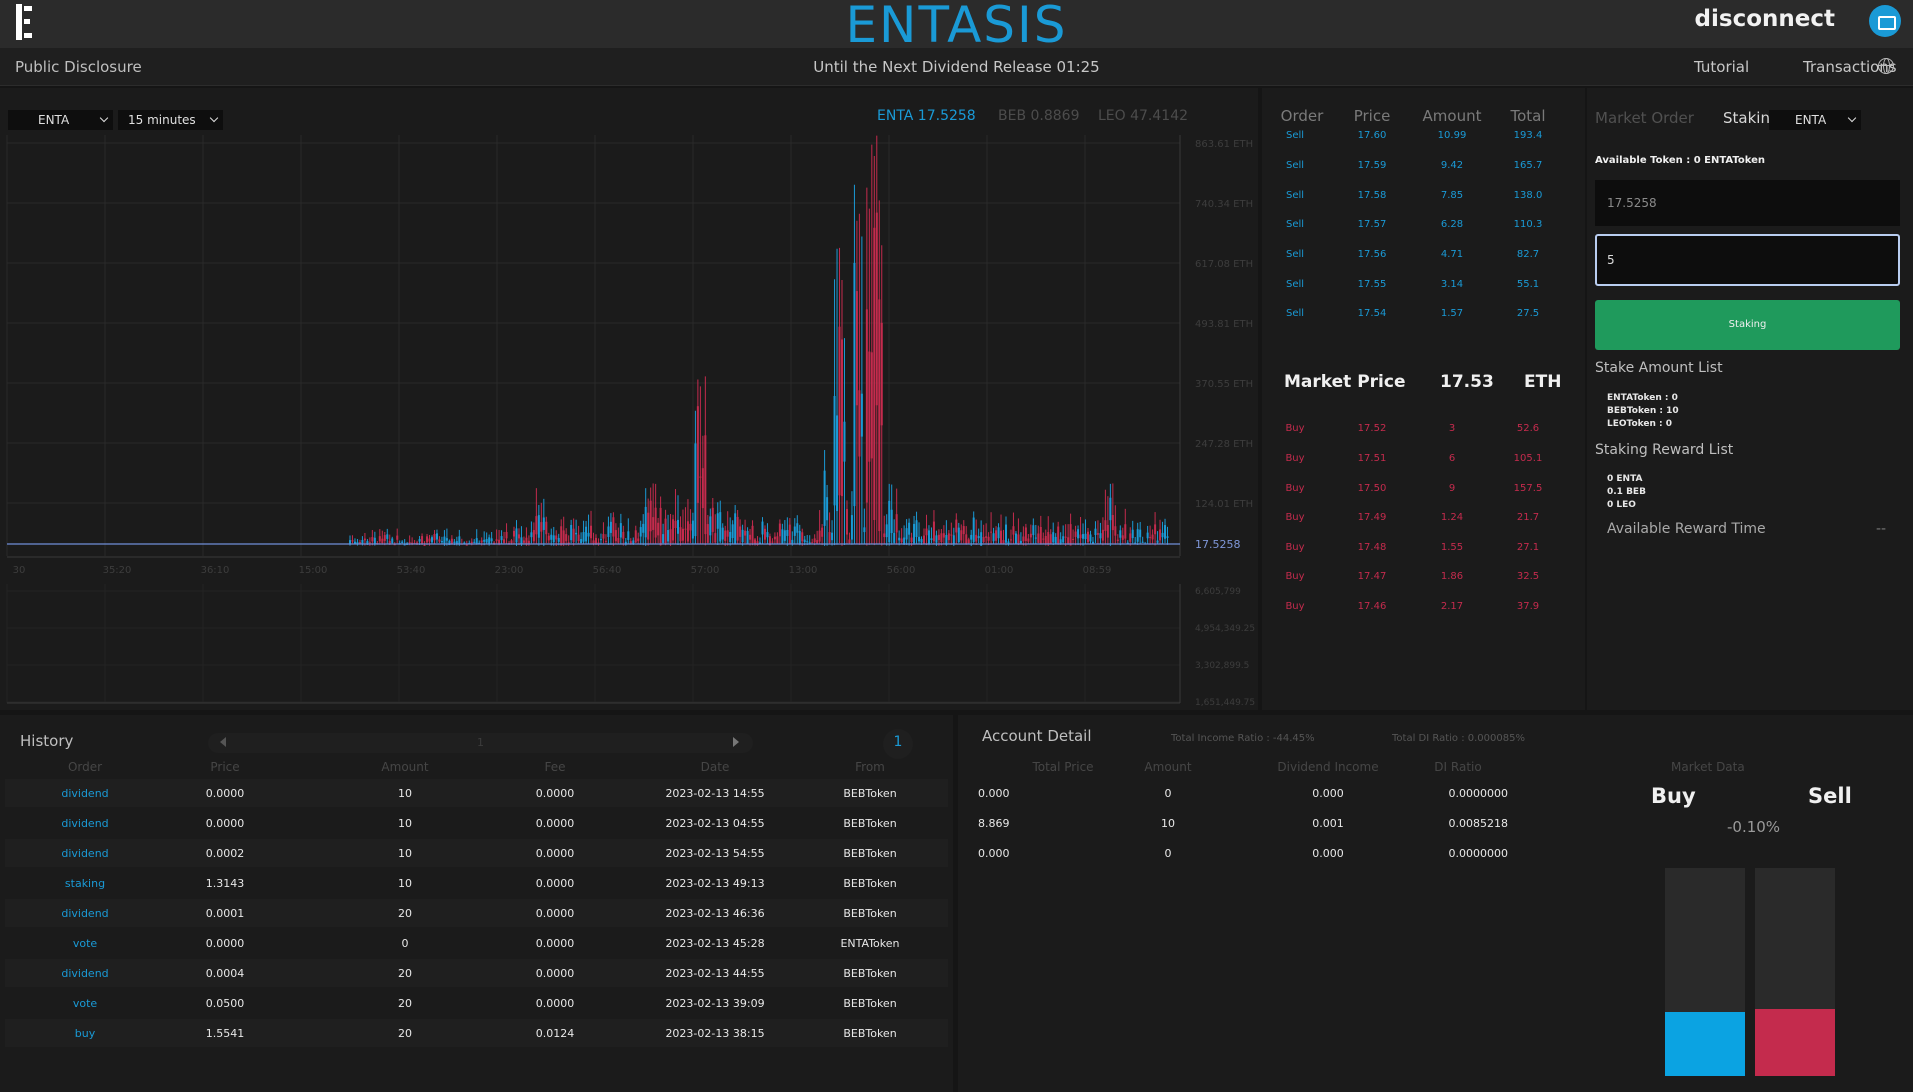 This screenshot has height=1092, width=1913. I want to click on order-amount: 1.86, so click(1452, 576).